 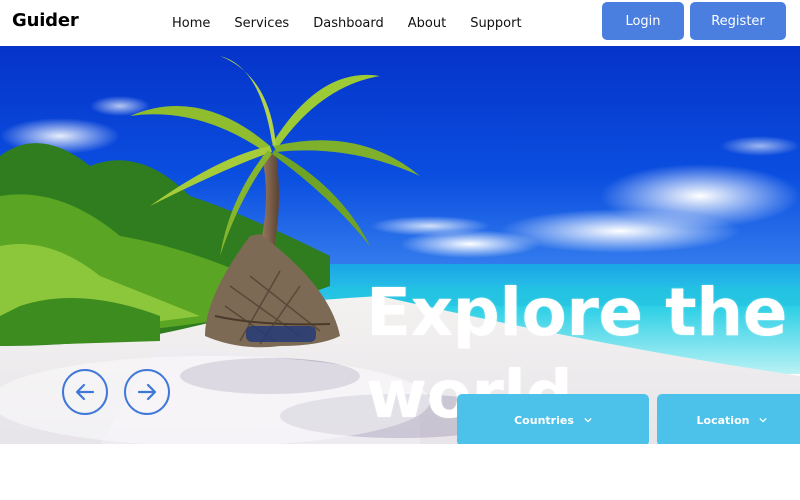 I want to click on countries-dropdown: Countries, so click(x=553, y=419).